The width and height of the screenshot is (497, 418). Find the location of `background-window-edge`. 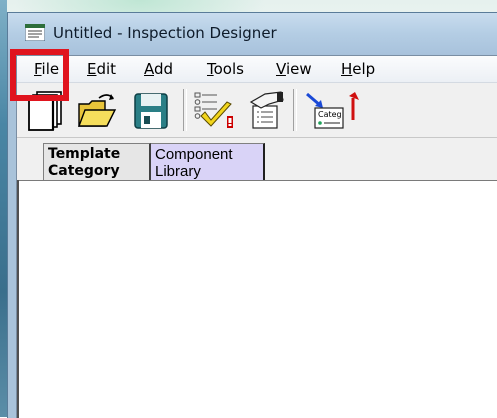

background-window-edge is located at coordinates (3, 208).